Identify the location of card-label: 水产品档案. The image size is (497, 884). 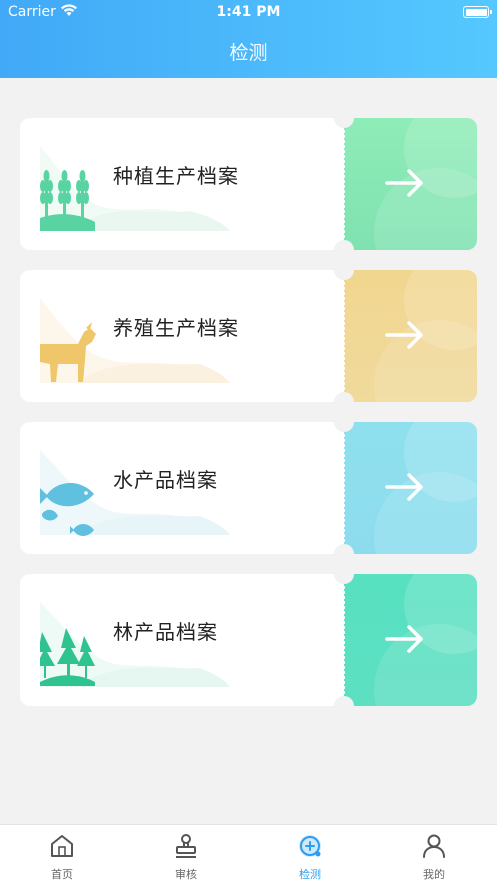
(165, 480).